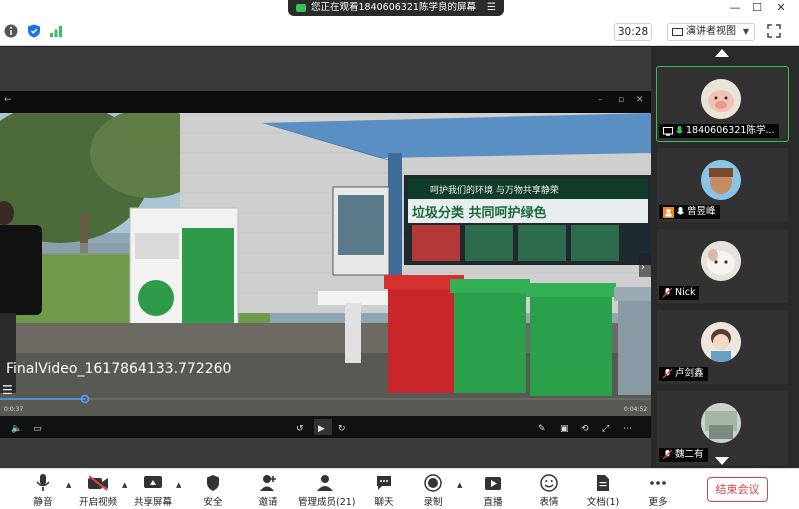 The image size is (799, 509). Describe the element at coordinates (635, 409) in the screenshot. I see `time-total: 0:04:52` at that location.